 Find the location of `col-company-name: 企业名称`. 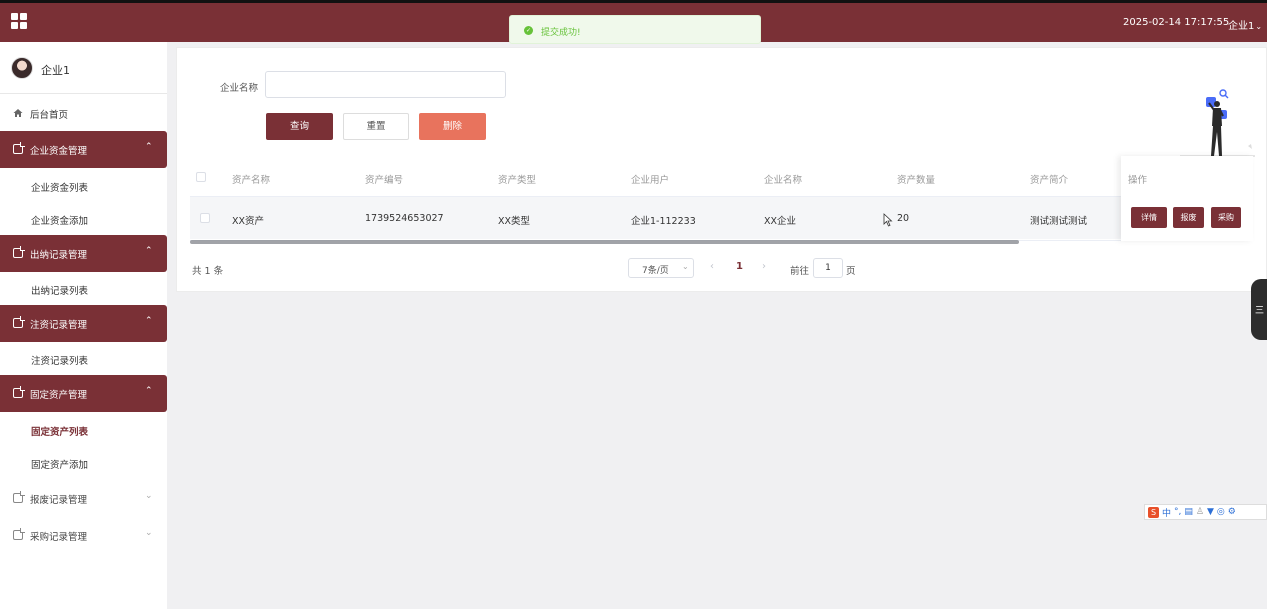

col-company-name: 企业名称 is located at coordinates (783, 180).